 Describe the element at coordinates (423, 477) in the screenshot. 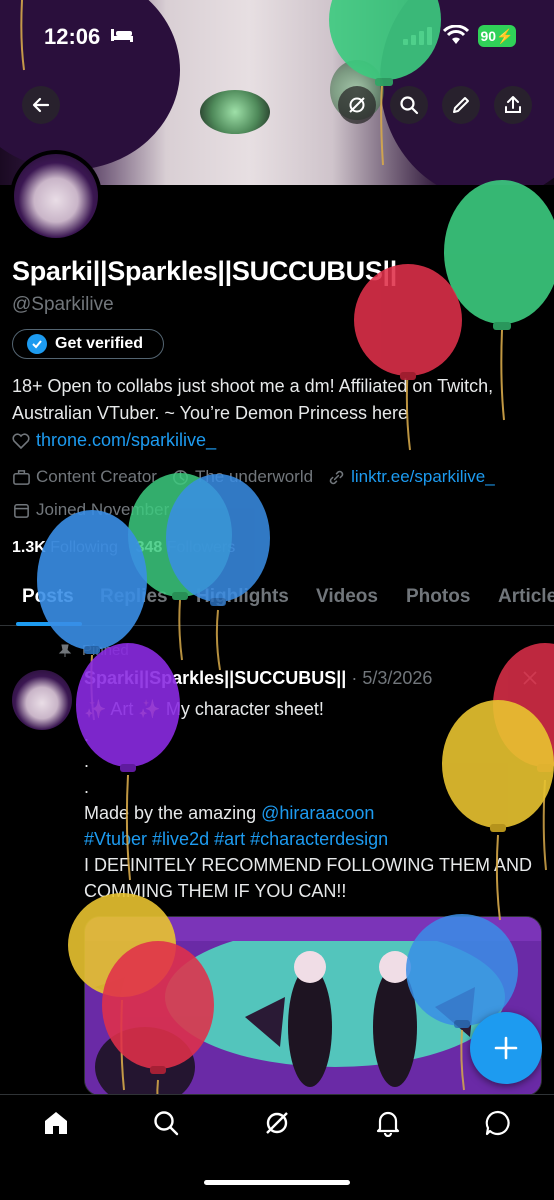

I see `website-link: linktr.ee/sparkilive_` at that location.